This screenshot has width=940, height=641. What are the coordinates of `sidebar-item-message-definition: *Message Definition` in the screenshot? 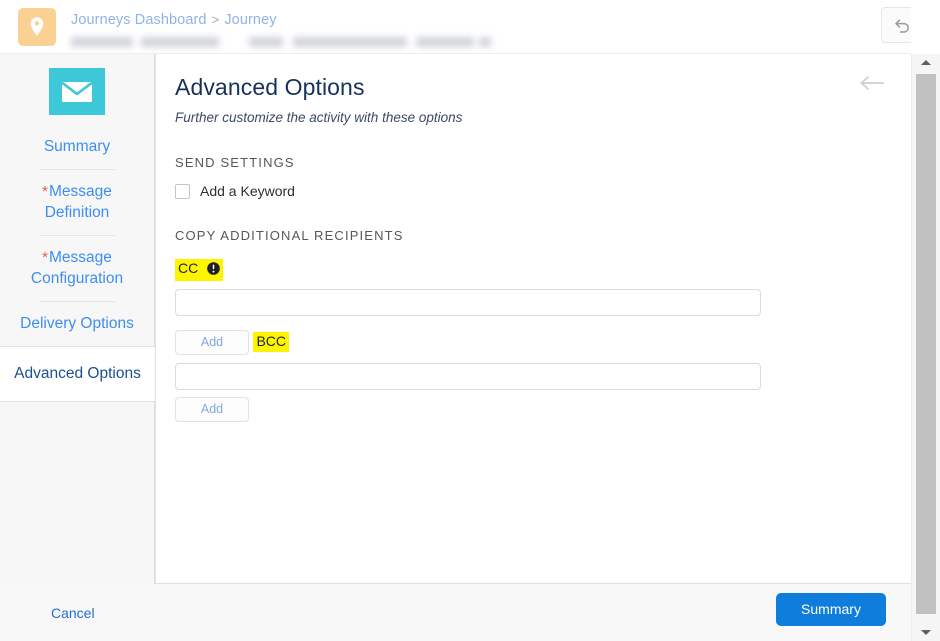 It's located at (77, 202).